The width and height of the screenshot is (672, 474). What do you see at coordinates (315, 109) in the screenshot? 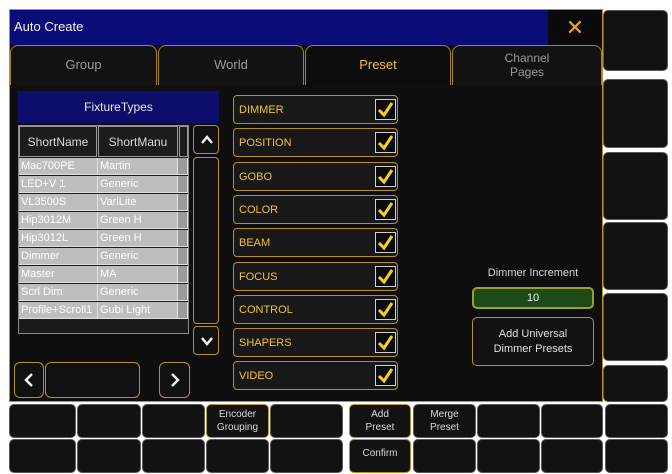
I see `preset-type-dimmer: DIMMER` at bounding box center [315, 109].